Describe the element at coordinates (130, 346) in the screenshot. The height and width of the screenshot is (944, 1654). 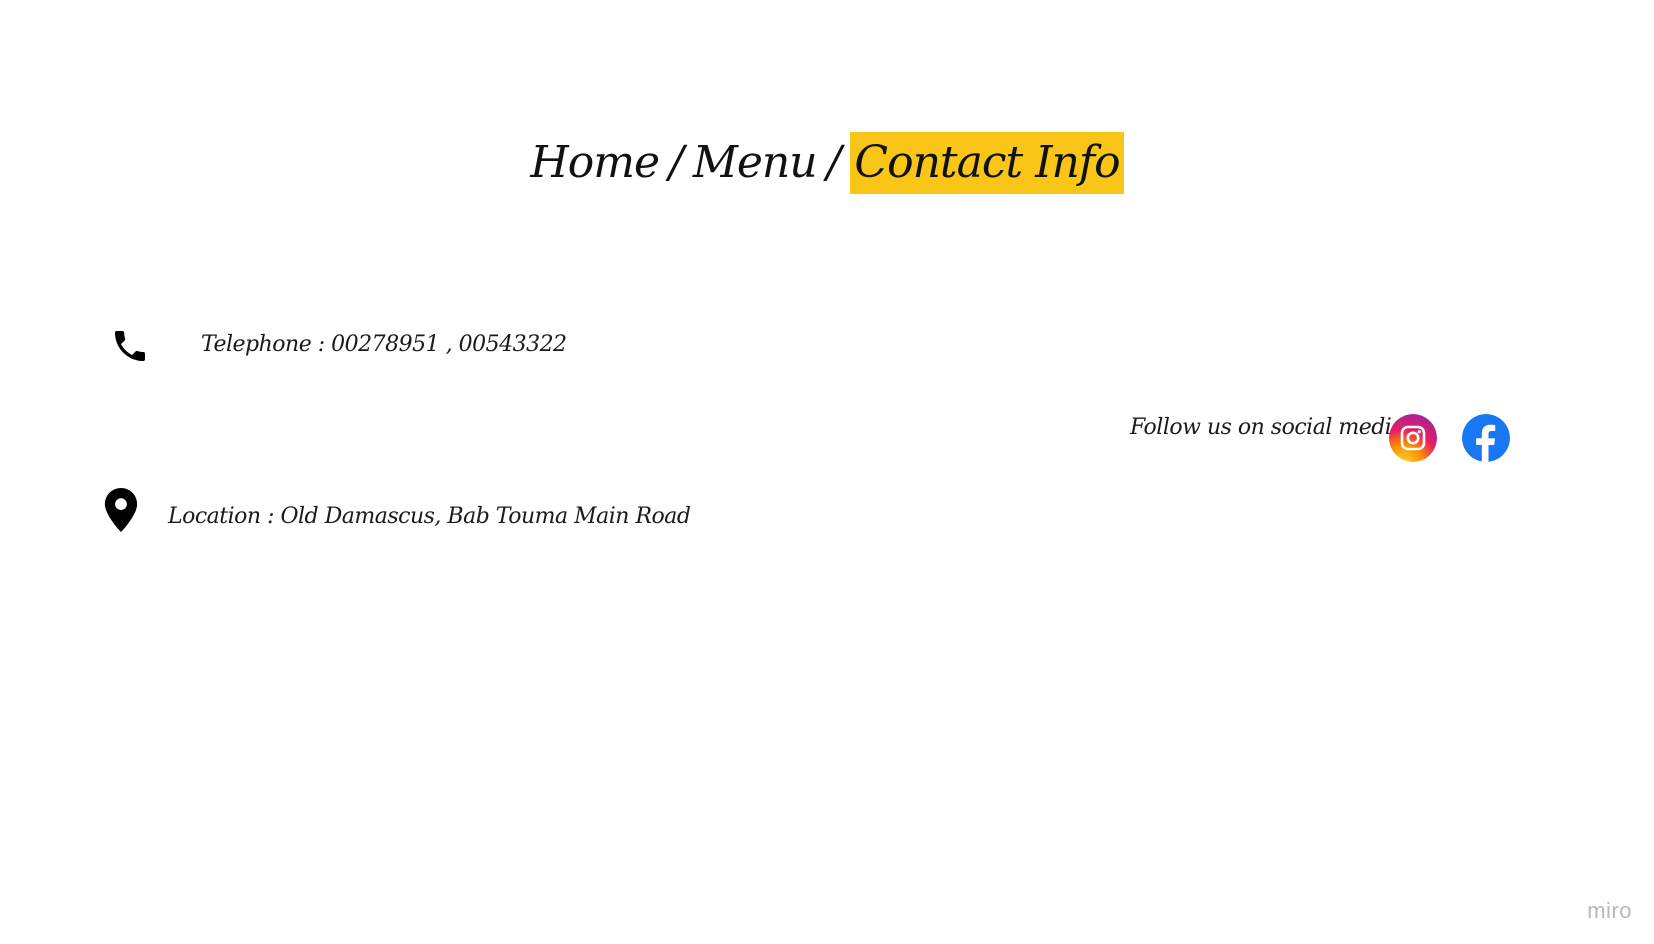
I see `phone-icon` at that location.